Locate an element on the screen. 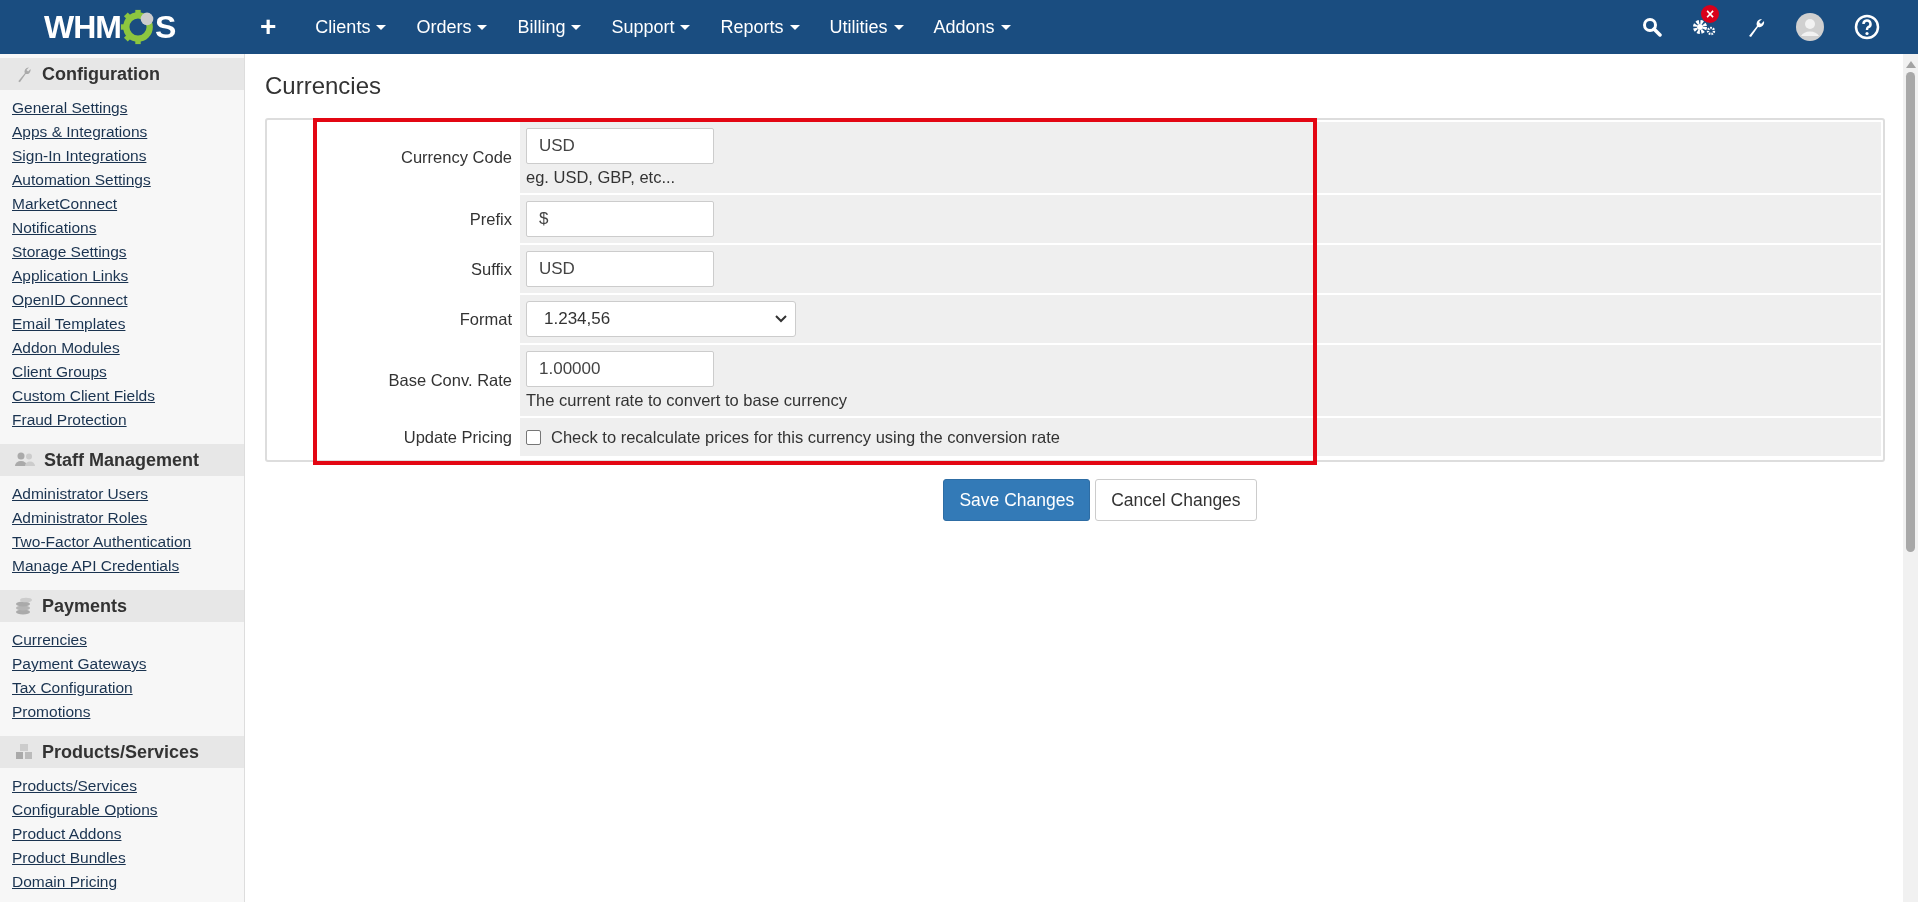 The height and width of the screenshot is (902, 1918). scrollbar-thumb is located at coordinates (1910, 312).